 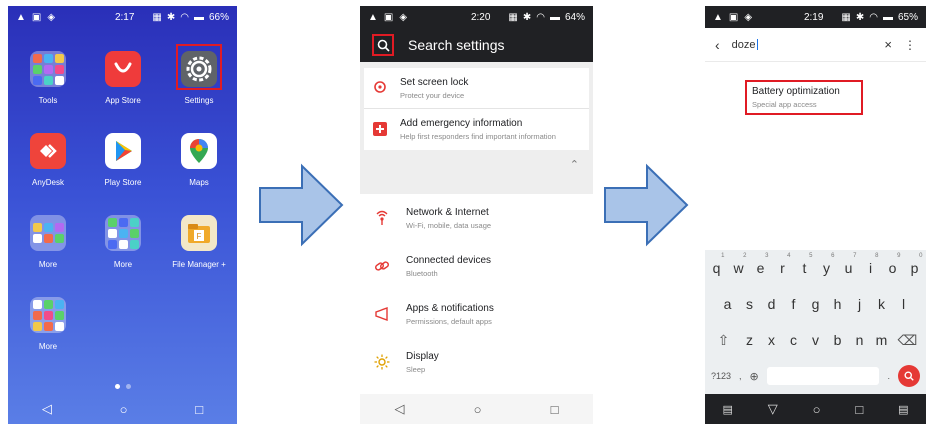 What do you see at coordinates (739, 264) in the screenshot?
I see `key-w: w2` at bounding box center [739, 264].